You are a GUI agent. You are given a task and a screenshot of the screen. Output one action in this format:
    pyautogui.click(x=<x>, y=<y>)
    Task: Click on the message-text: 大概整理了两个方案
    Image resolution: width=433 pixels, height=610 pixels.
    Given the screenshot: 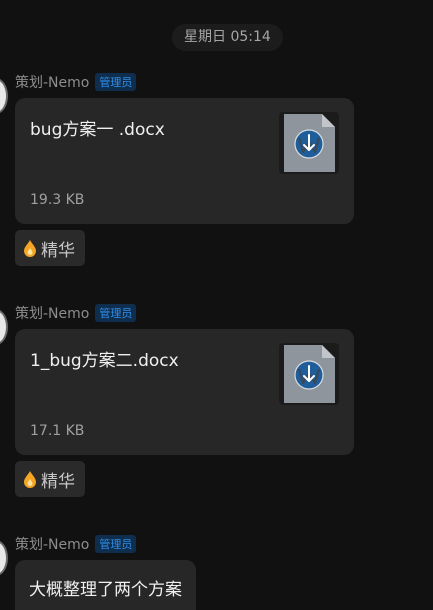 What is the action you would take?
    pyautogui.click(x=105, y=590)
    